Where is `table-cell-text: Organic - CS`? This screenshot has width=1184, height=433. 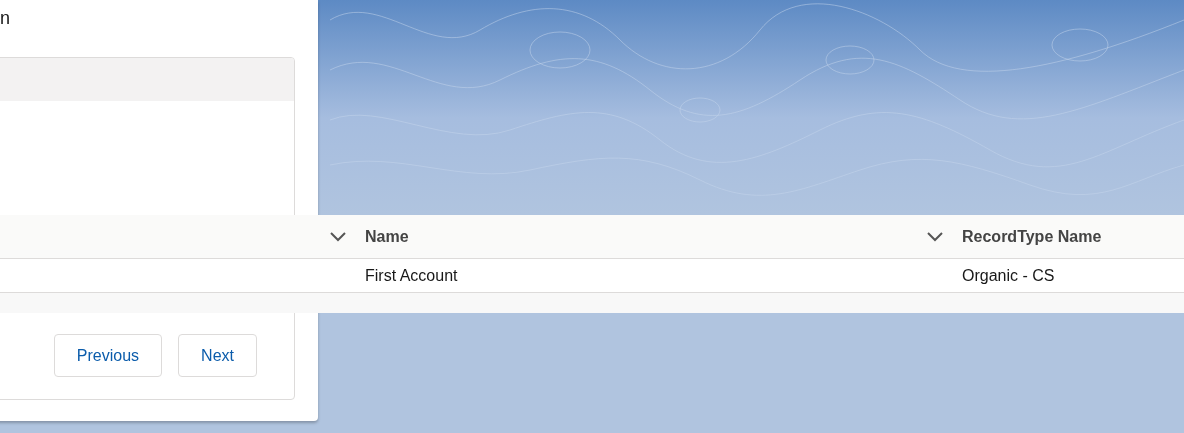 table-cell-text: Organic - CS is located at coordinates (1008, 275).